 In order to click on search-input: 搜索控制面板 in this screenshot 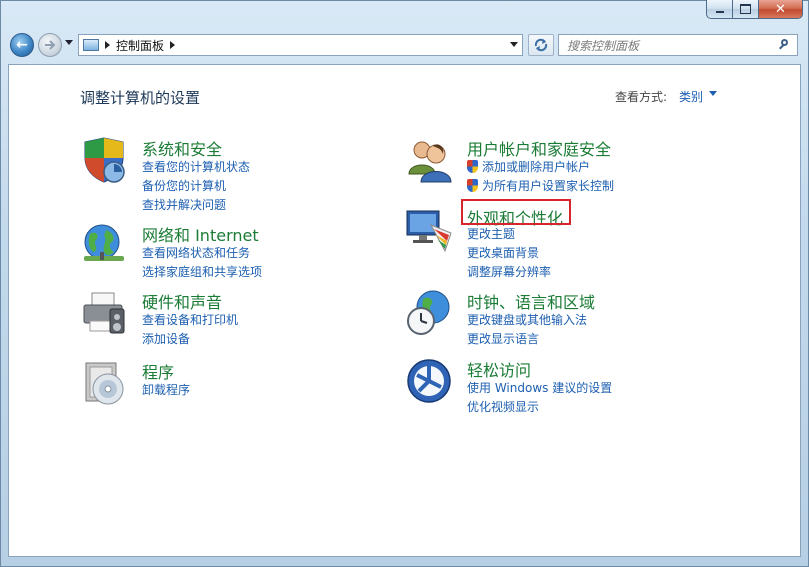, I will do `click(603, 45)`.